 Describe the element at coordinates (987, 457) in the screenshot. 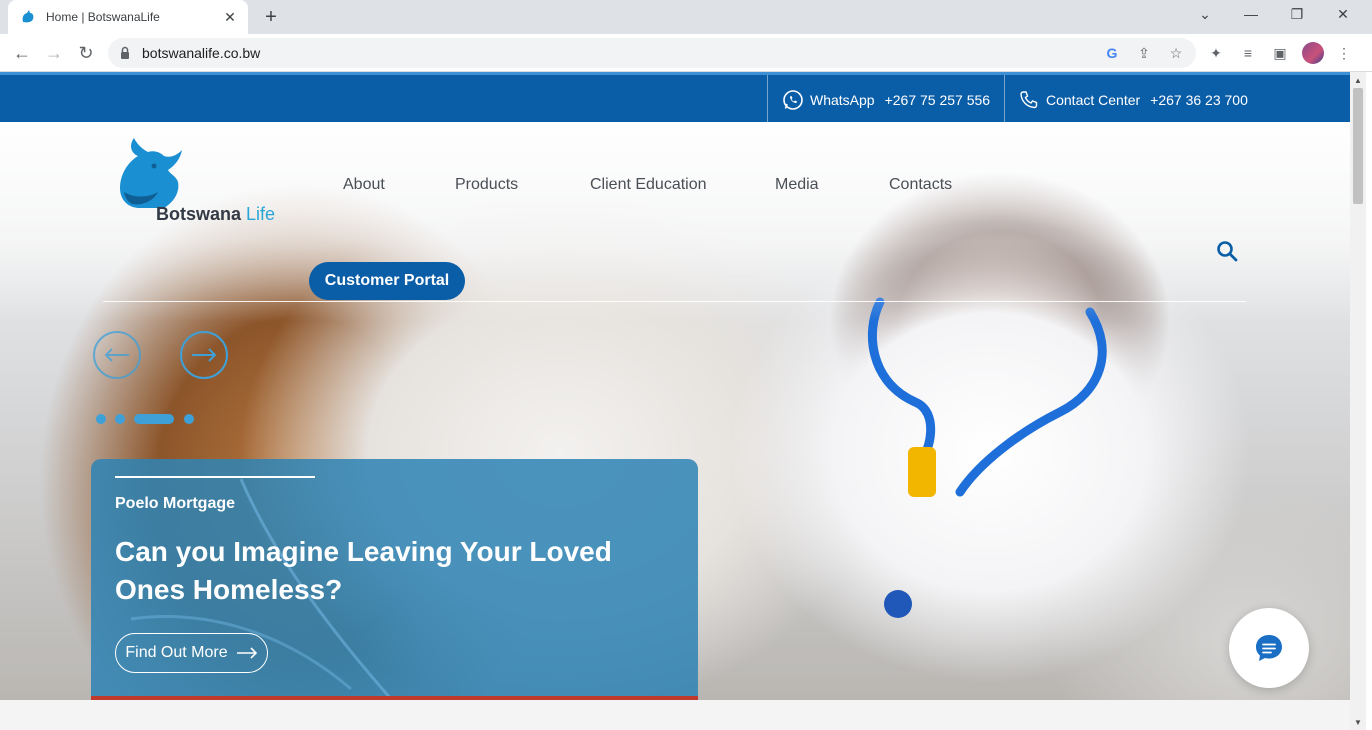

I see `hero-stethoscope-graphic` at that location.